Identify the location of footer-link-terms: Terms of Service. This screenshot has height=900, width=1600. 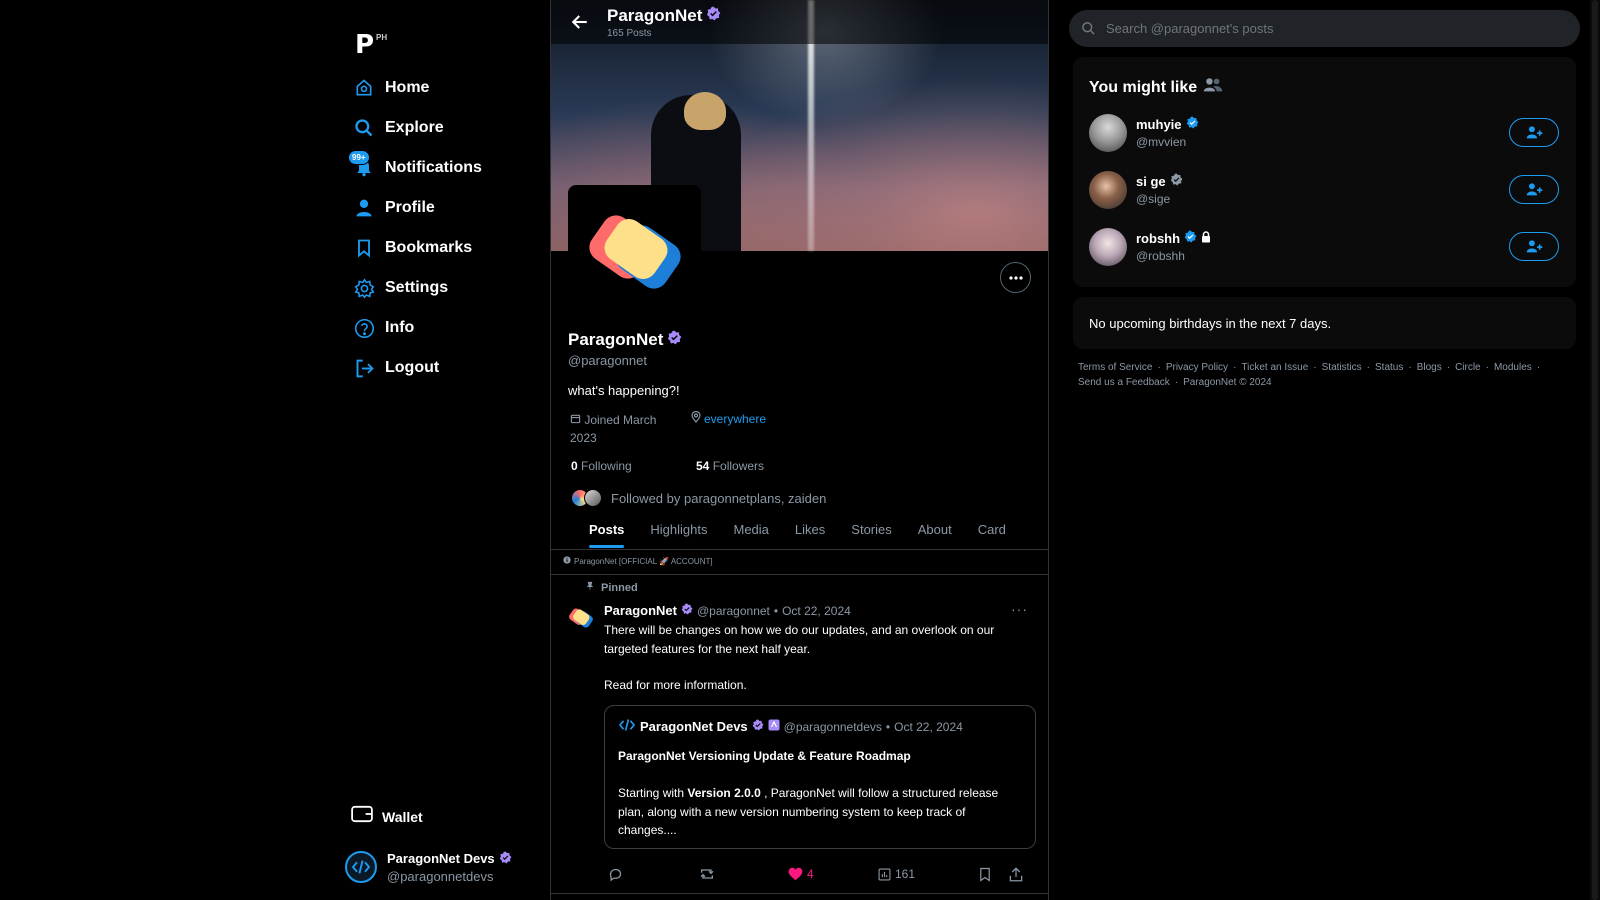
(1115, 367).